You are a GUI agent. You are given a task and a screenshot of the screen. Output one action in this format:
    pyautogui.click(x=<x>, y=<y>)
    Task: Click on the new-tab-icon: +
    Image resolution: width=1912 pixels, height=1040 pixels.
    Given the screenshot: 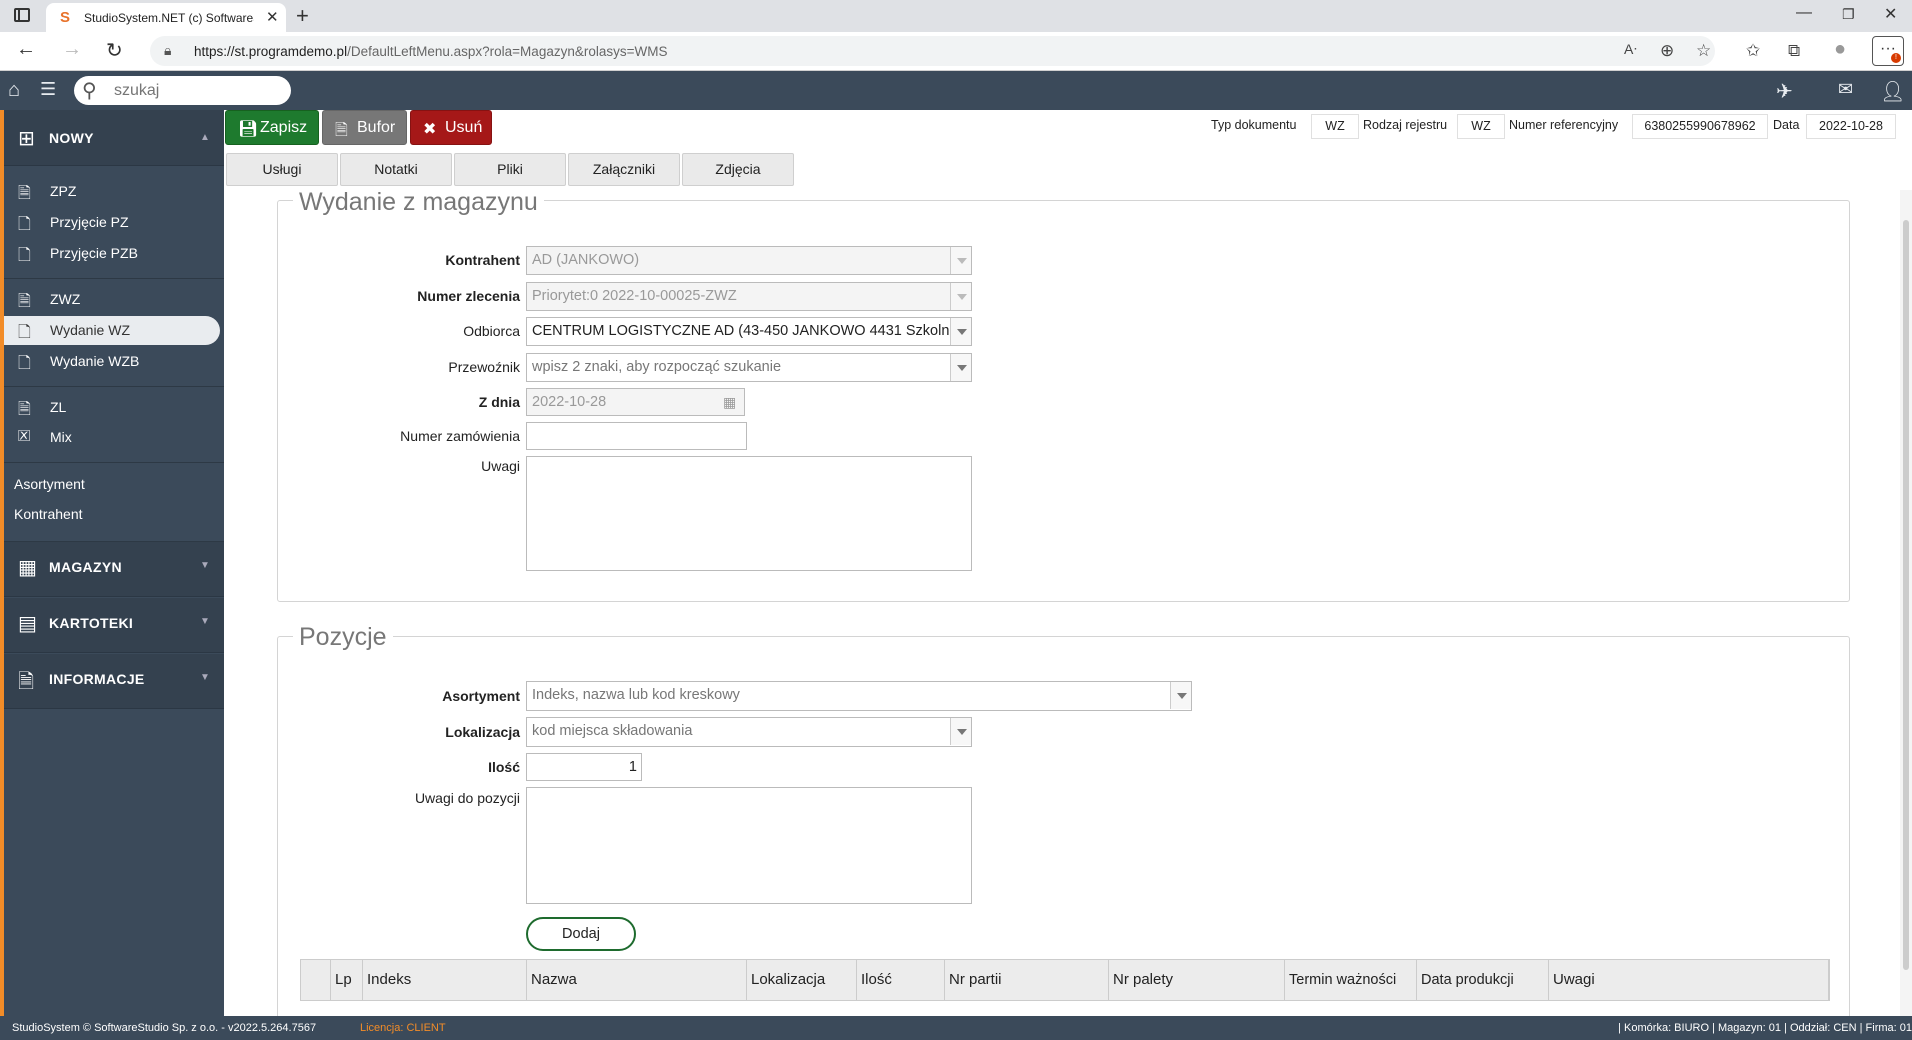 What is the action you would take?
    pyautogui.click(x=302, y=16)
    